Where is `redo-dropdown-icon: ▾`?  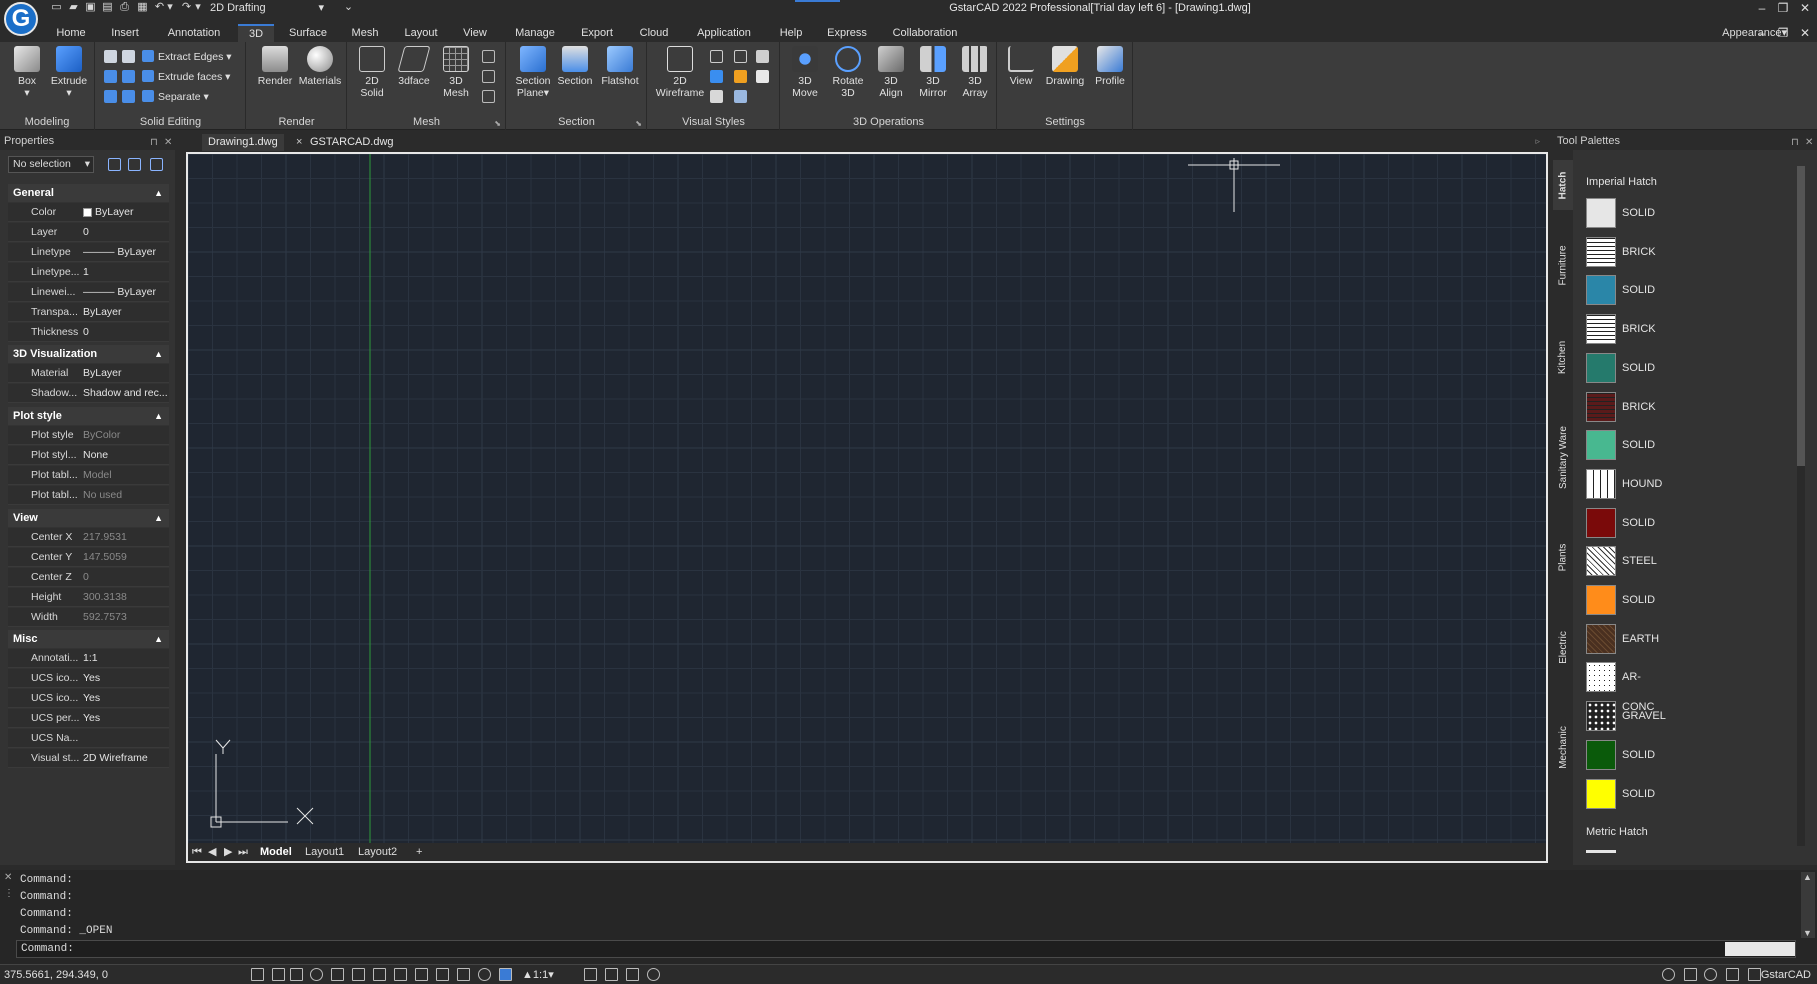
redo-dropdown-icon: ▾ is located at coordinates (198, 7).